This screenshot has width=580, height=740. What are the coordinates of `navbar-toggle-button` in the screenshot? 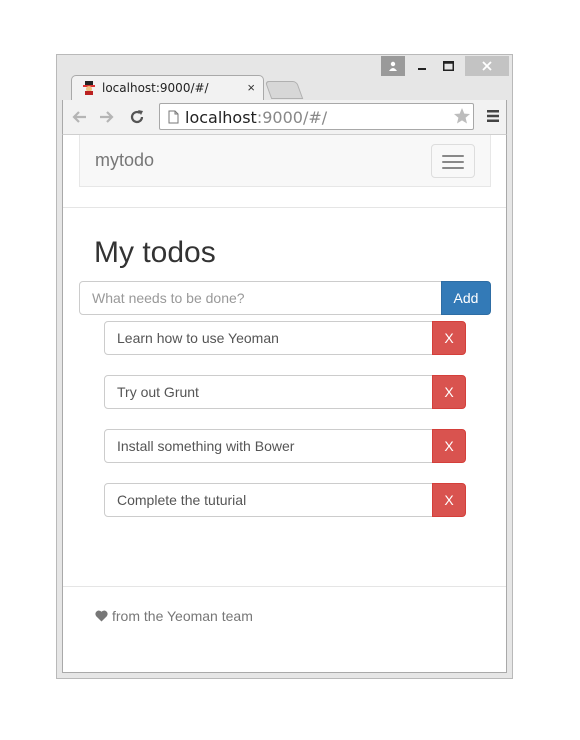 It's located at (453, 161).